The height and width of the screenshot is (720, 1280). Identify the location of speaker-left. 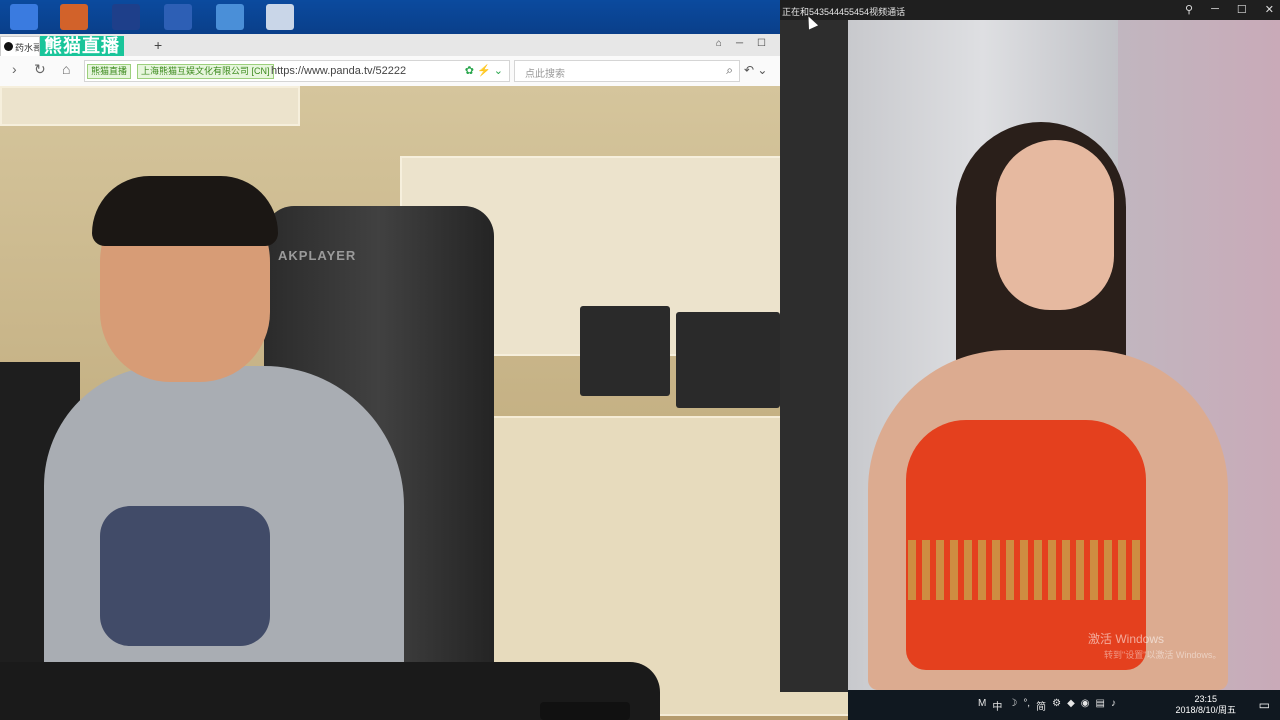
(625, 351).